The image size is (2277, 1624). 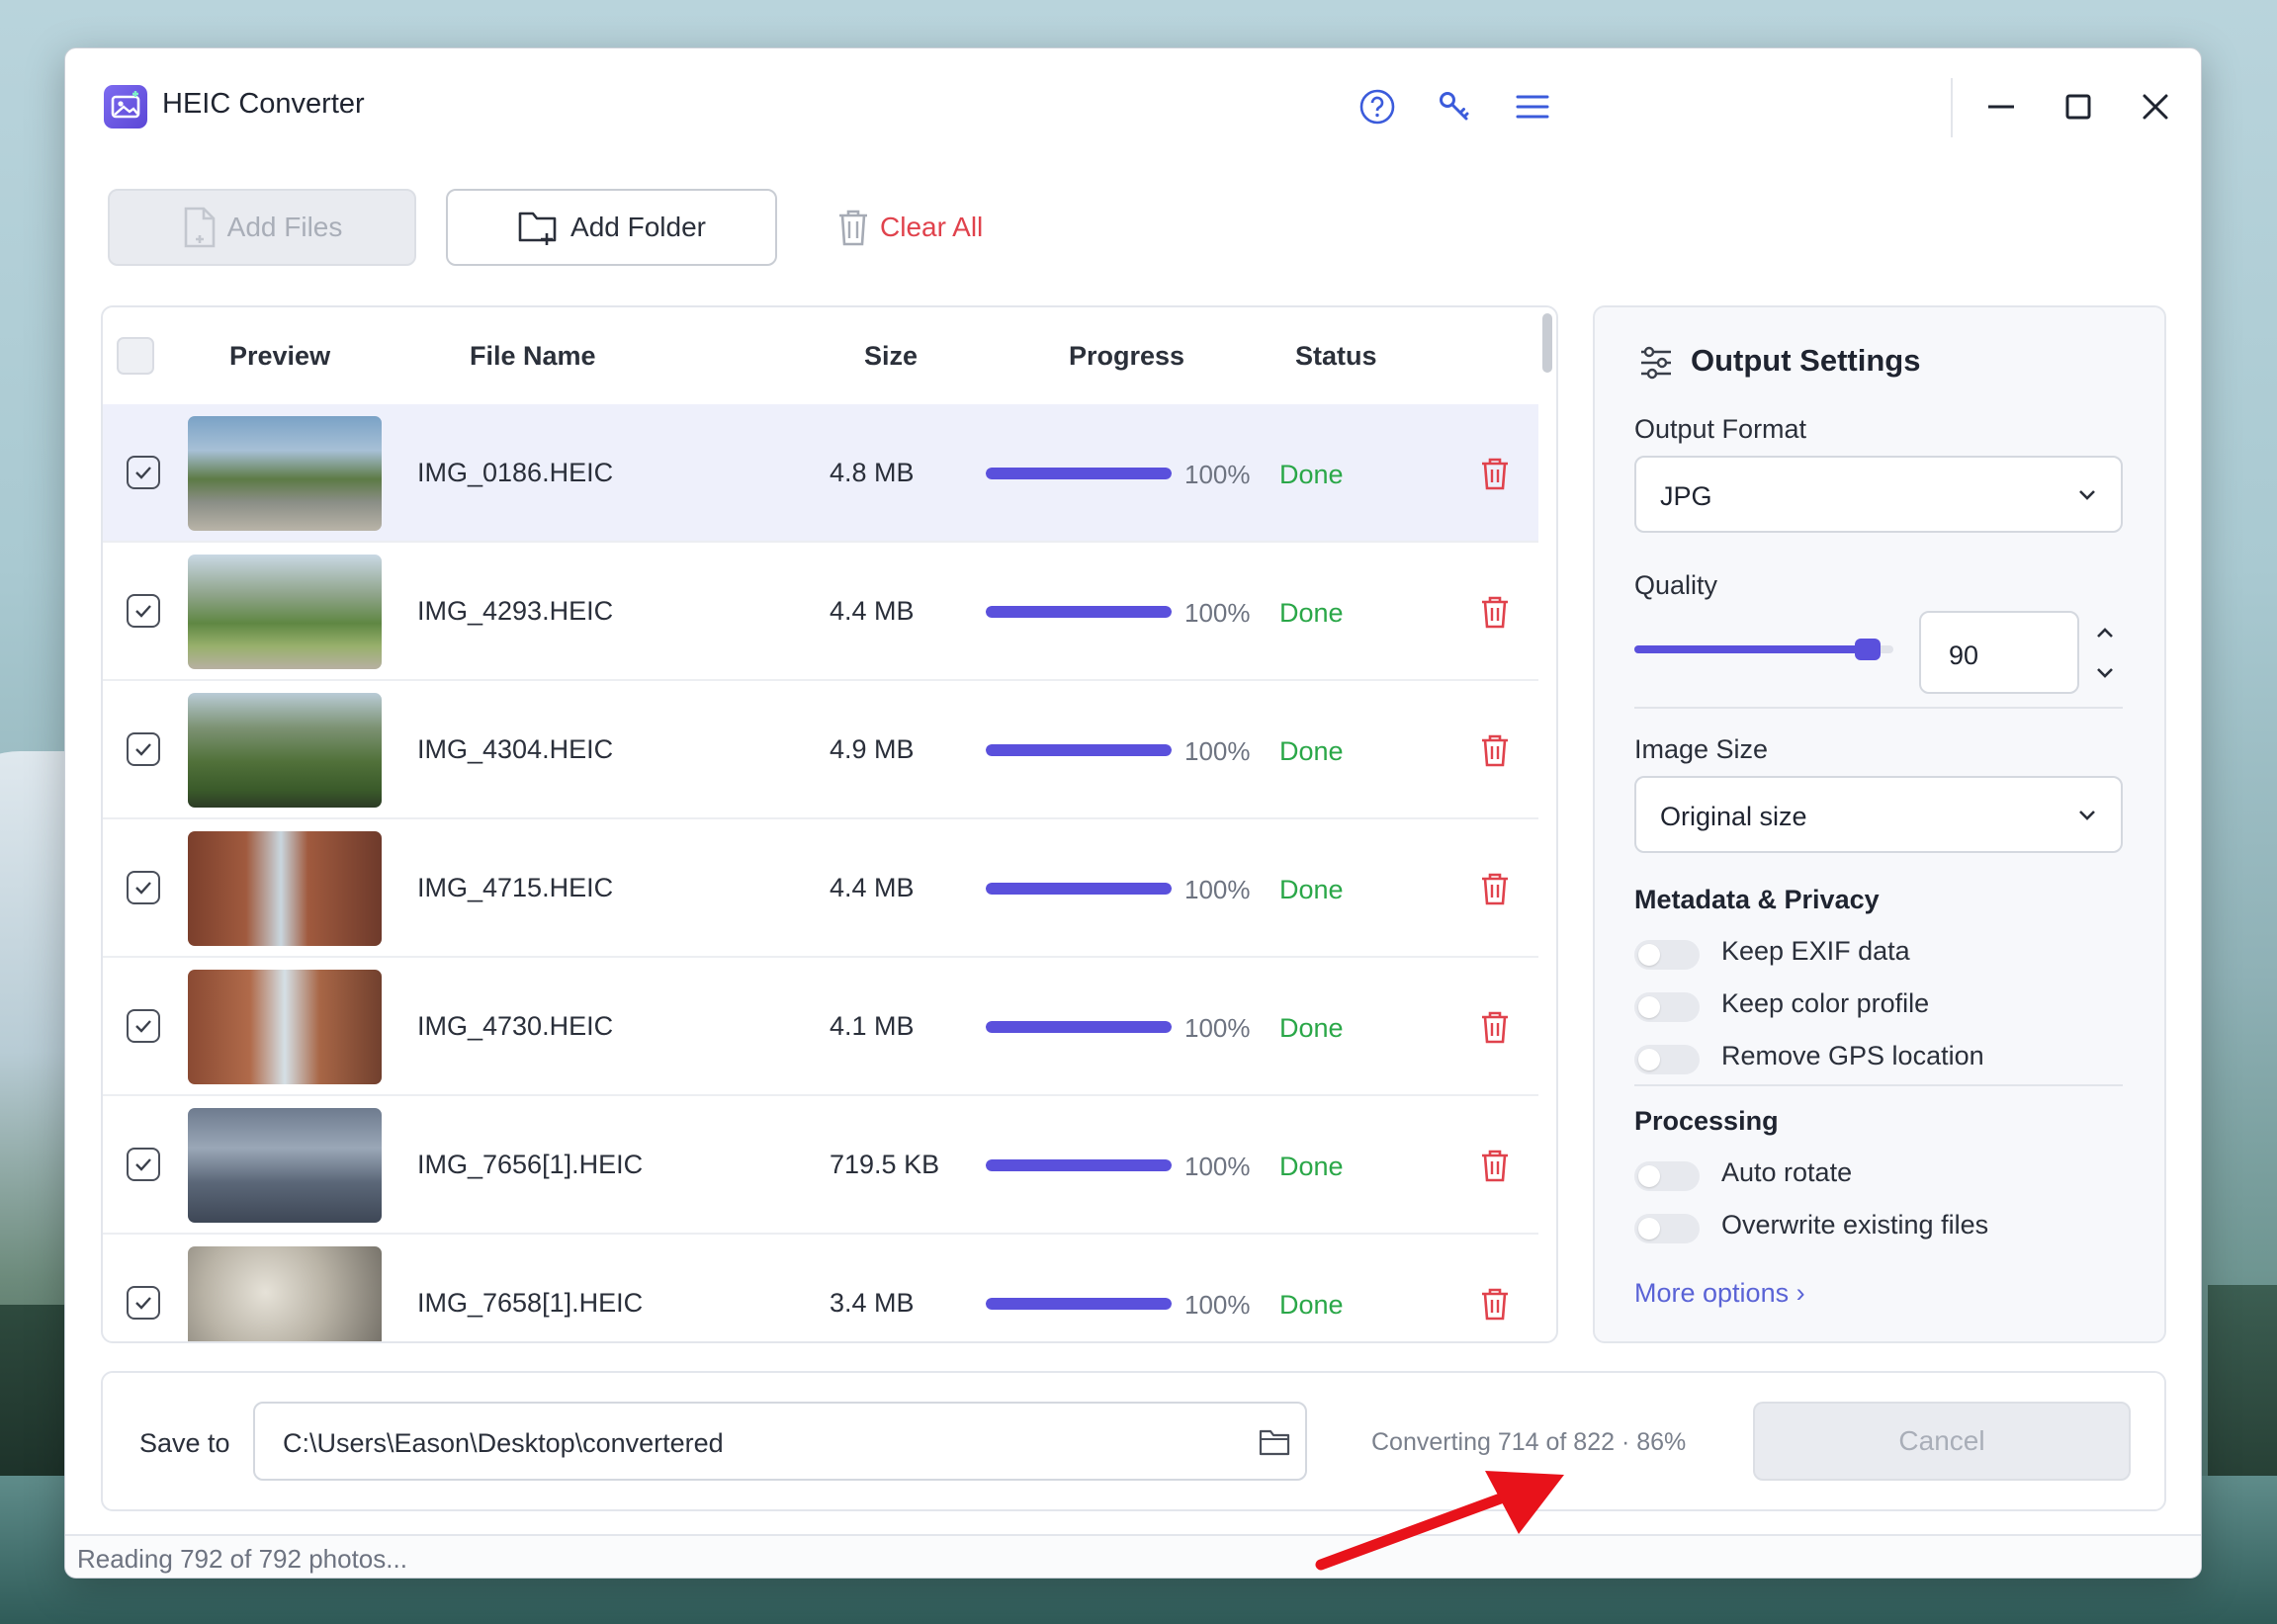 I want to click on table-row: IMG_0186.HEIC 4.8 MB 100% Done, so click(x=820, y=474).